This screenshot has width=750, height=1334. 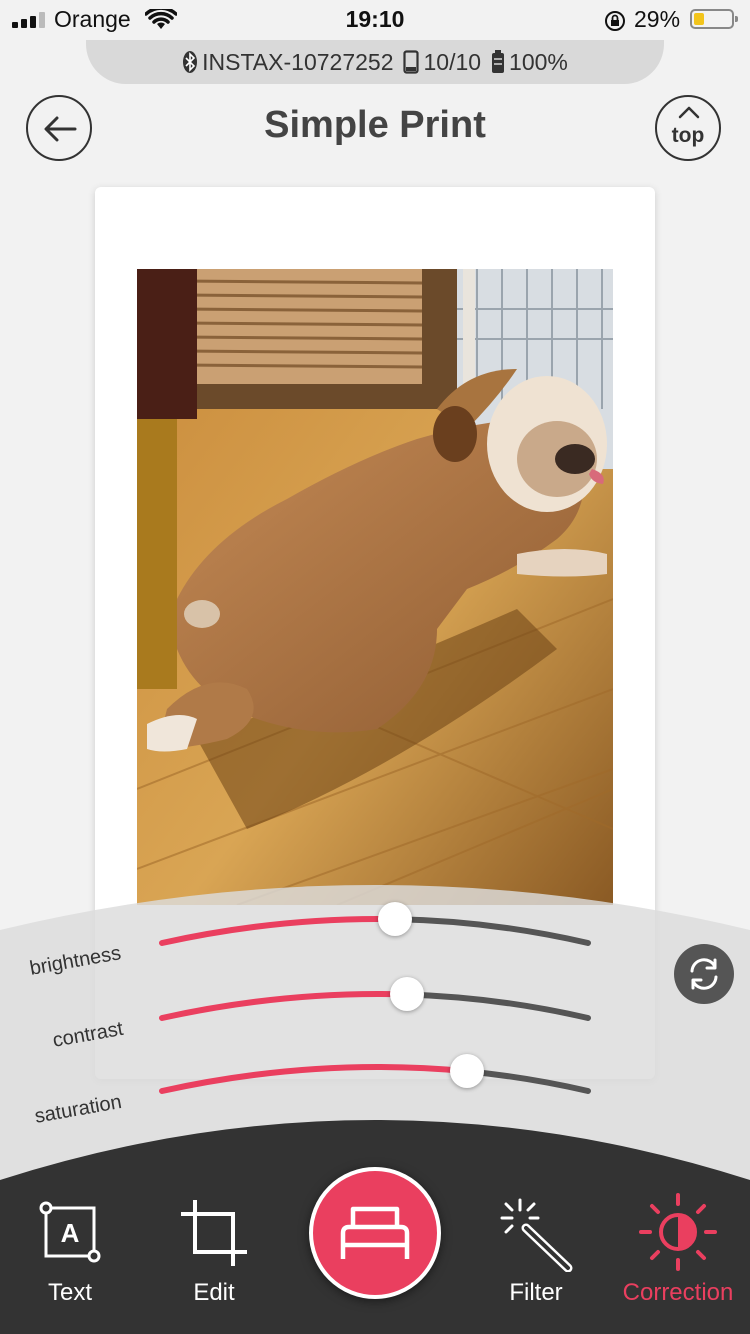 I want to click on printer-icon, so click(x=375, y=1232).